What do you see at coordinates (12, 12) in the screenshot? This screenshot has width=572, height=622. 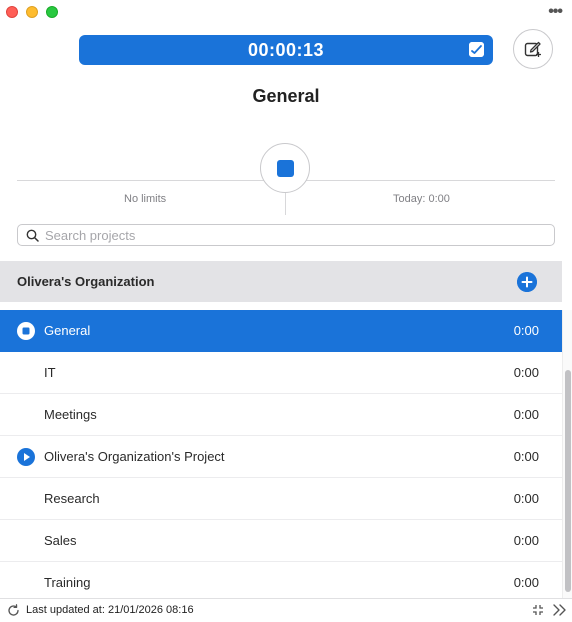 I see `window-close-button` at bounding box center [12, 12].